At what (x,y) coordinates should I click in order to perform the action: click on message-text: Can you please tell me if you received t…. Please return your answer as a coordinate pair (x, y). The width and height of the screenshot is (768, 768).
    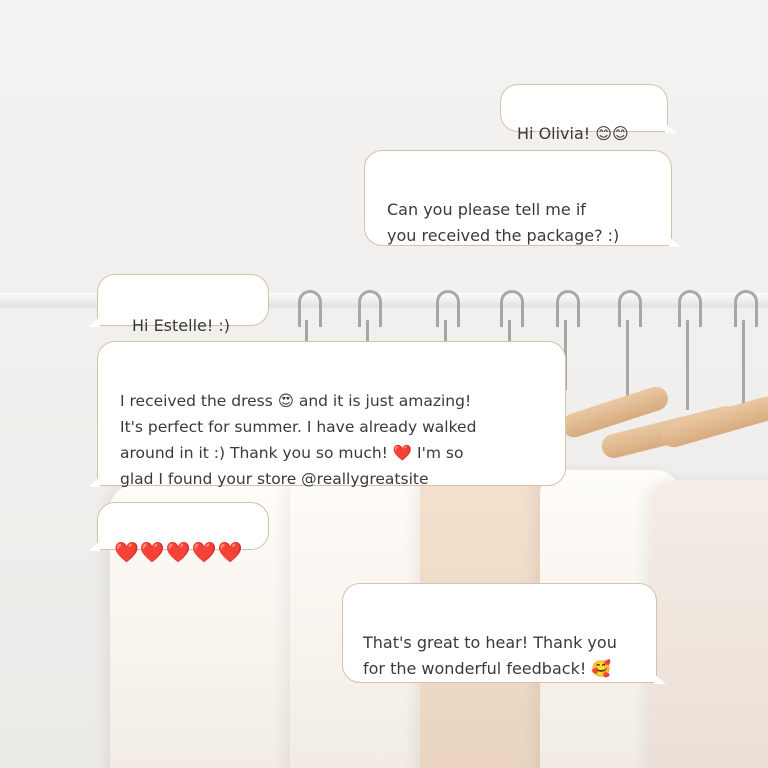
    Looking at the image, I should click on (503, 222).